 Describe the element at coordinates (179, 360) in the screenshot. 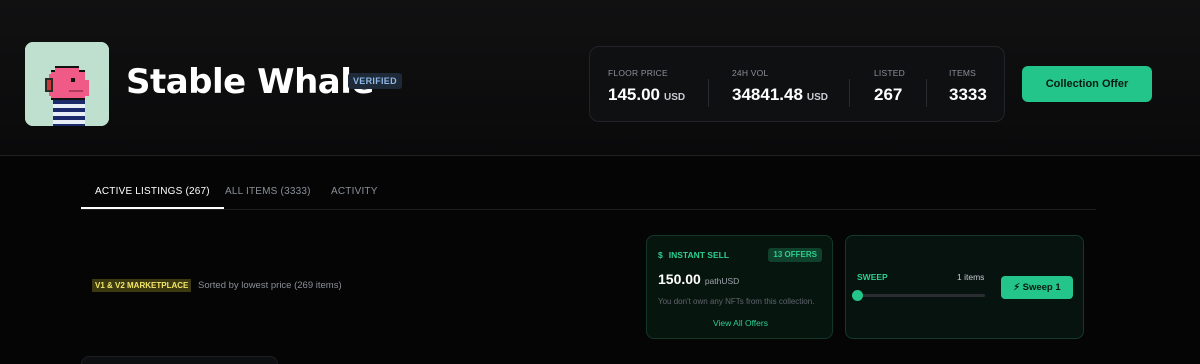

I see `listing-card-partial` at that location.